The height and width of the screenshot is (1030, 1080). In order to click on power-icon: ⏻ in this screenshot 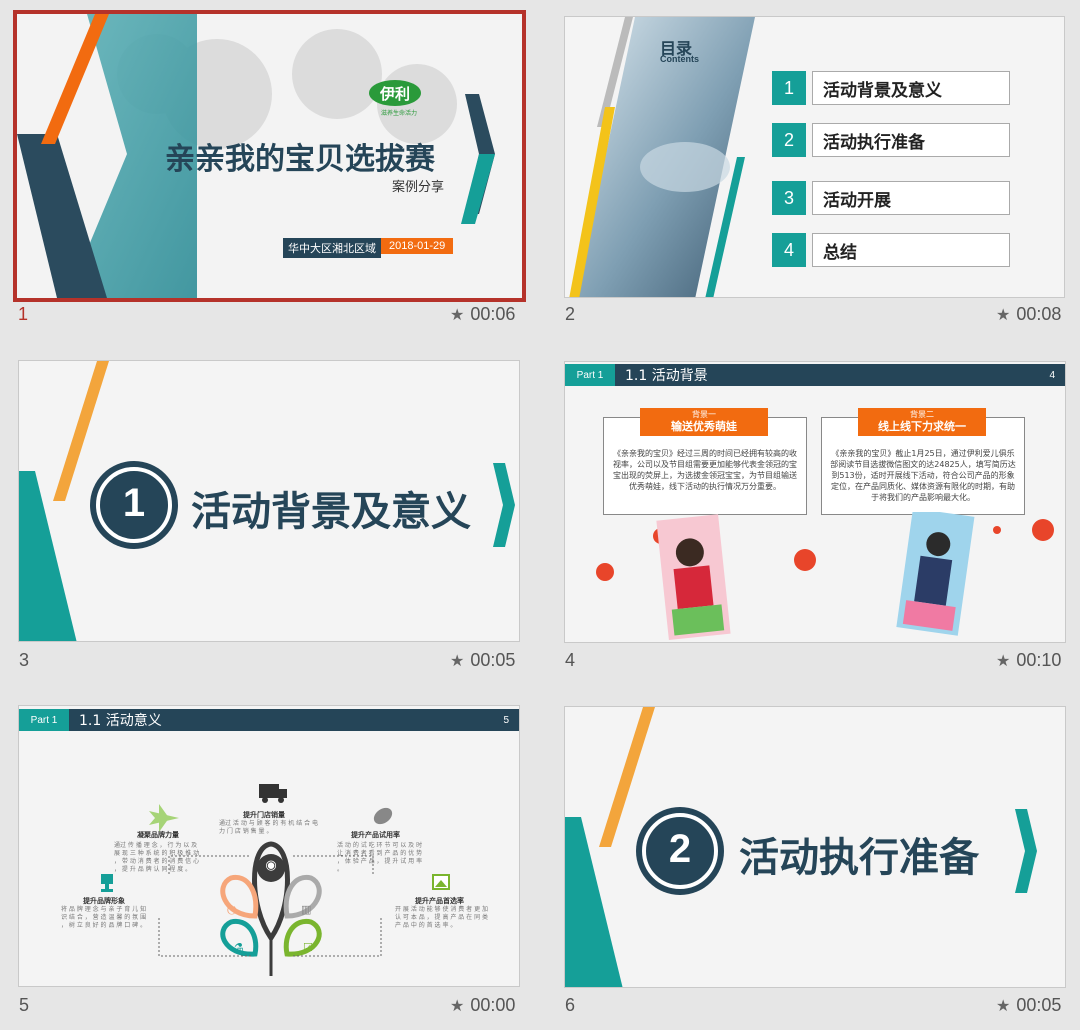, I will do `click(232, 910)`.